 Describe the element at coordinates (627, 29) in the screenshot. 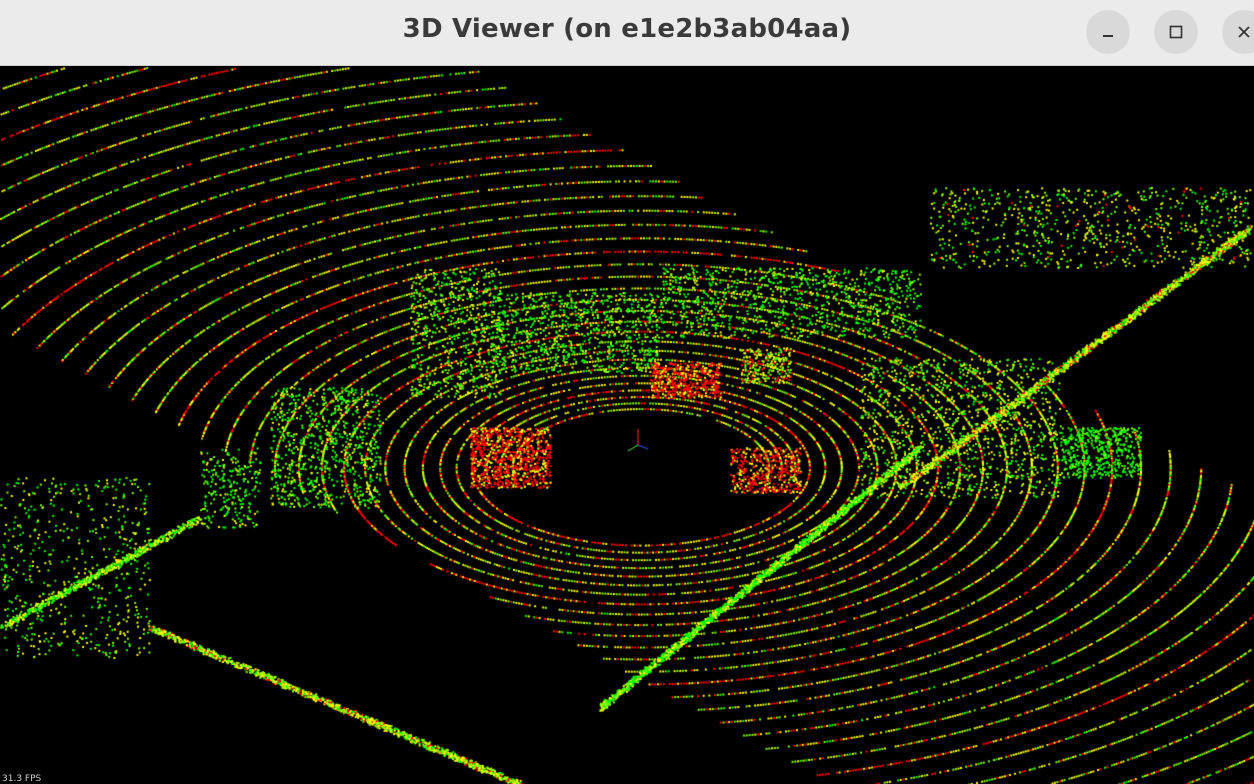

I see `window-title: 3D Viewer (on e1e2b3ab04aa)` at that location.